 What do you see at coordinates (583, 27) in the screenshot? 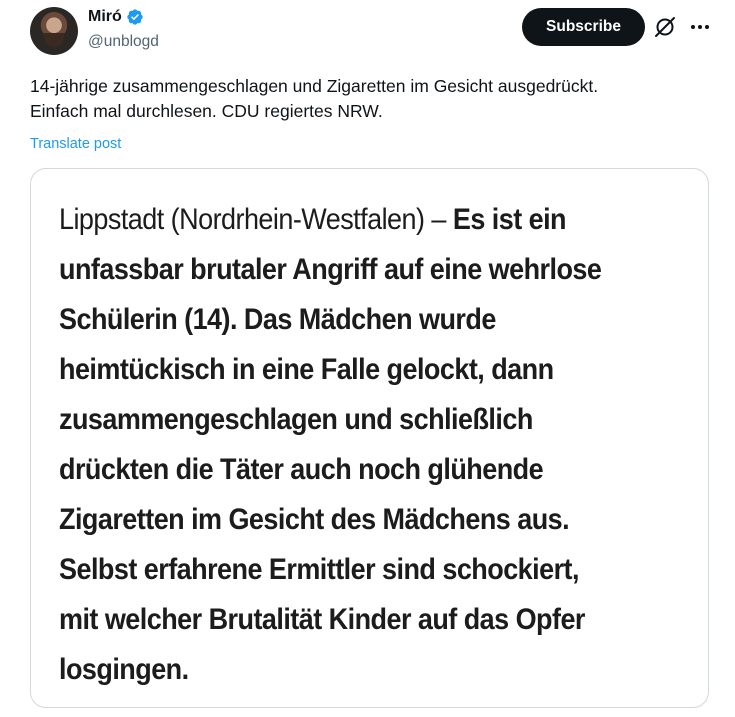
I see `subscribe-button: Subscribe` at bounding box center [583, 27].